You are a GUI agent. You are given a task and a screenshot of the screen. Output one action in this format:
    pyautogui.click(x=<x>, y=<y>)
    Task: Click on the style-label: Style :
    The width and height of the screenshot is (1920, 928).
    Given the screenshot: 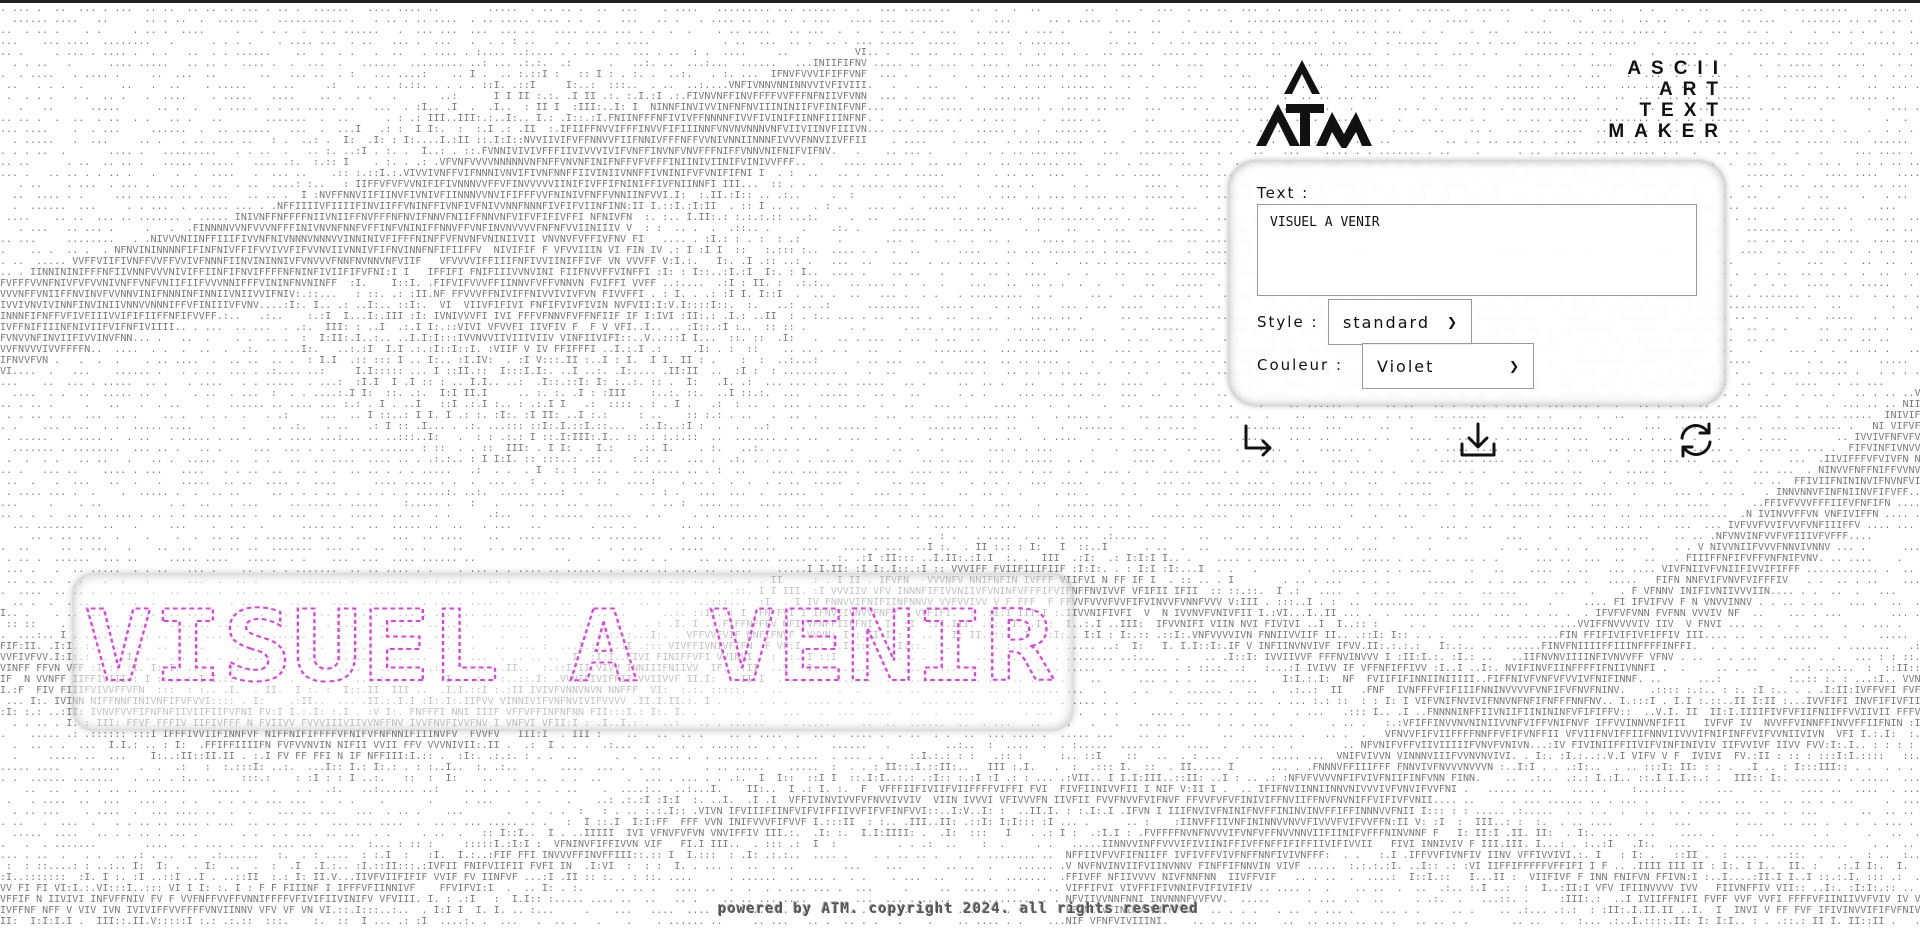 What is the action you would take?
    pyautogui.click(x=1288, y=322)
    